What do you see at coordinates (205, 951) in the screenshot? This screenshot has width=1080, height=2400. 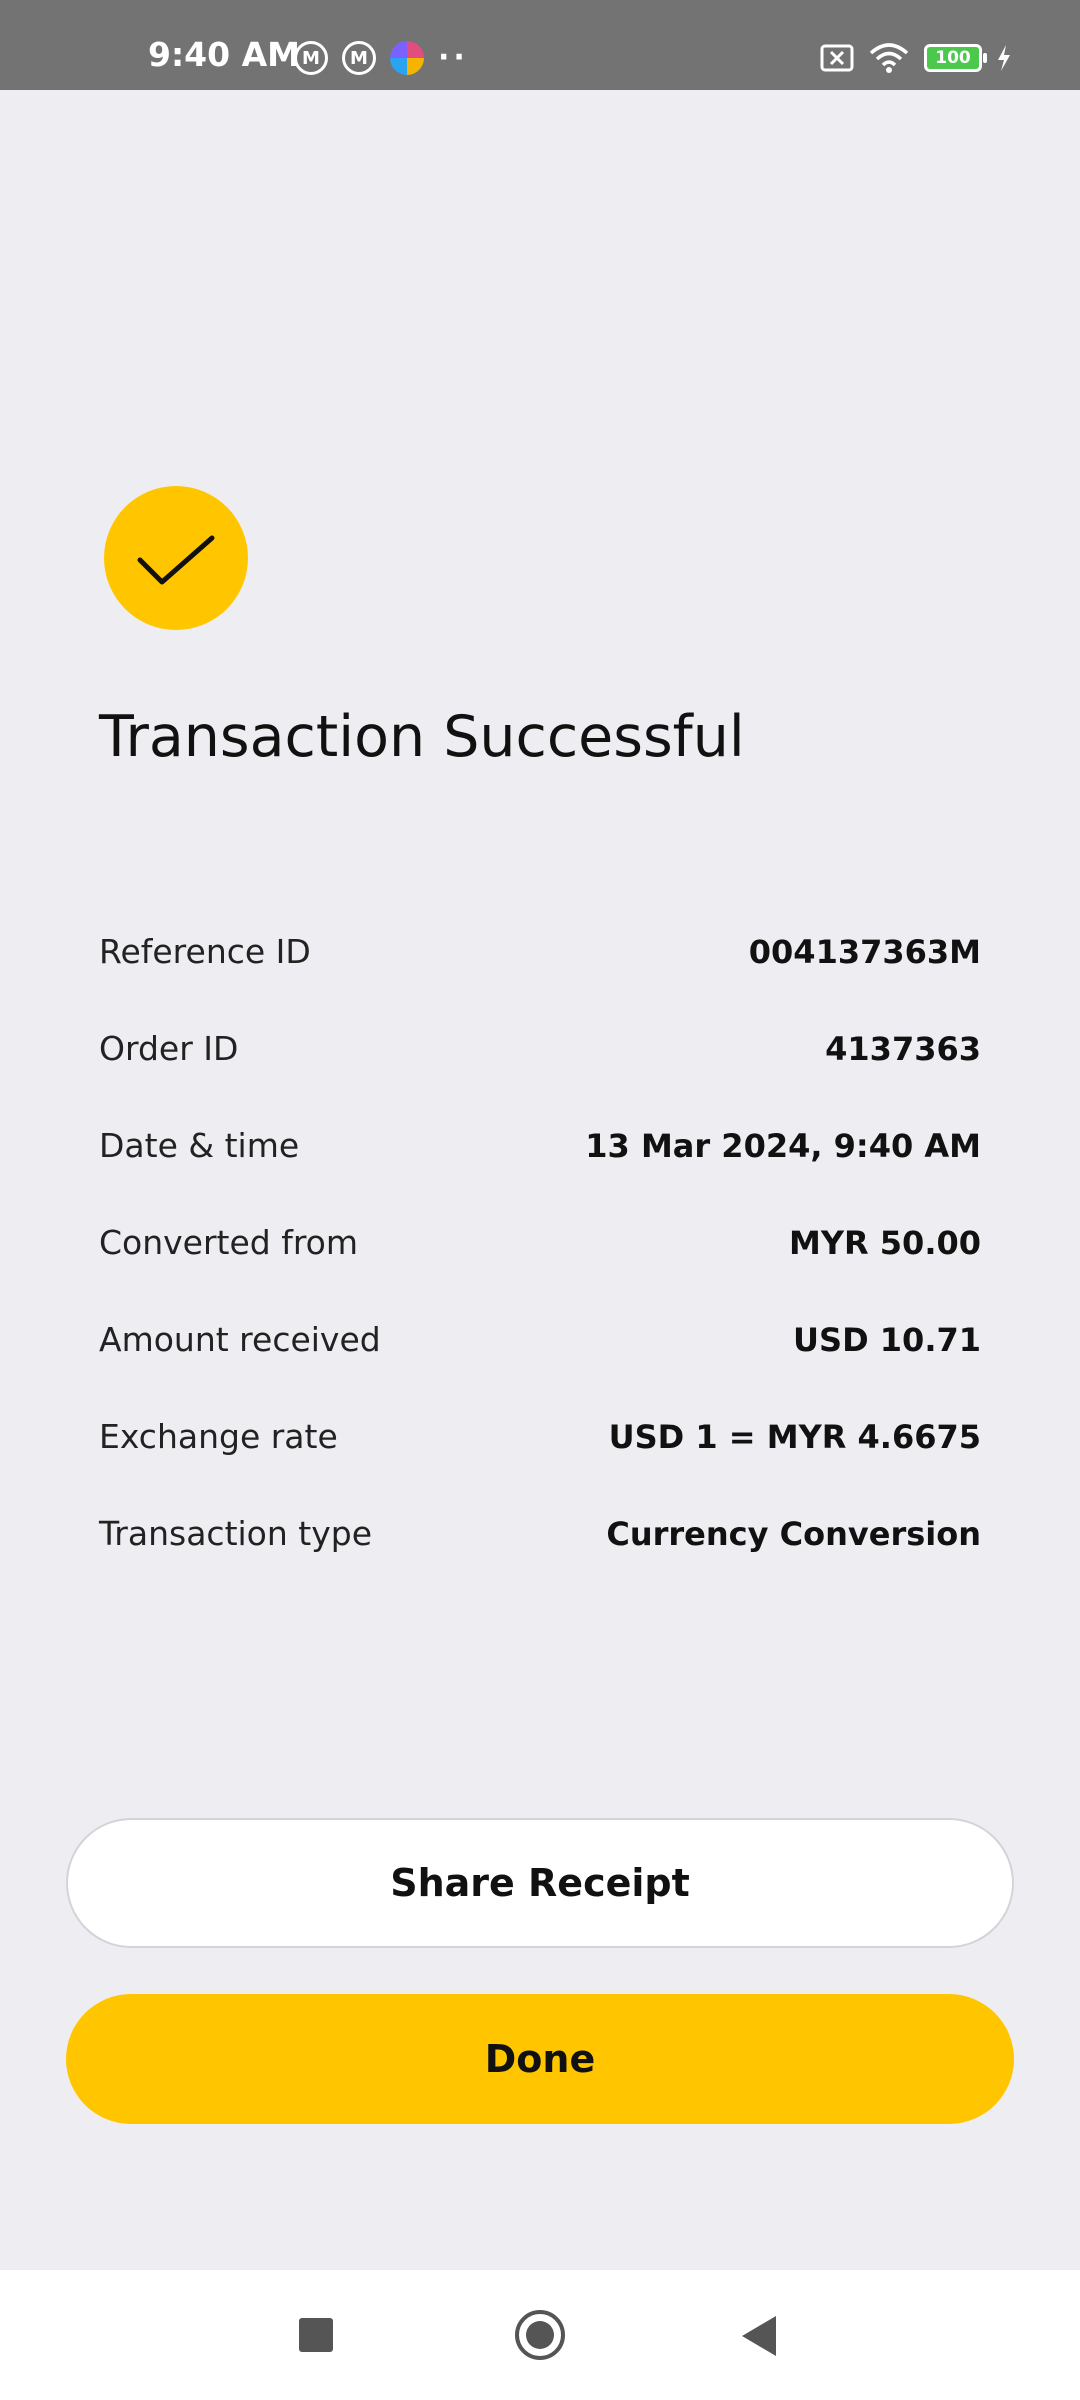 I see `detail-label: Reference ID` at bounding box center [205, 951].